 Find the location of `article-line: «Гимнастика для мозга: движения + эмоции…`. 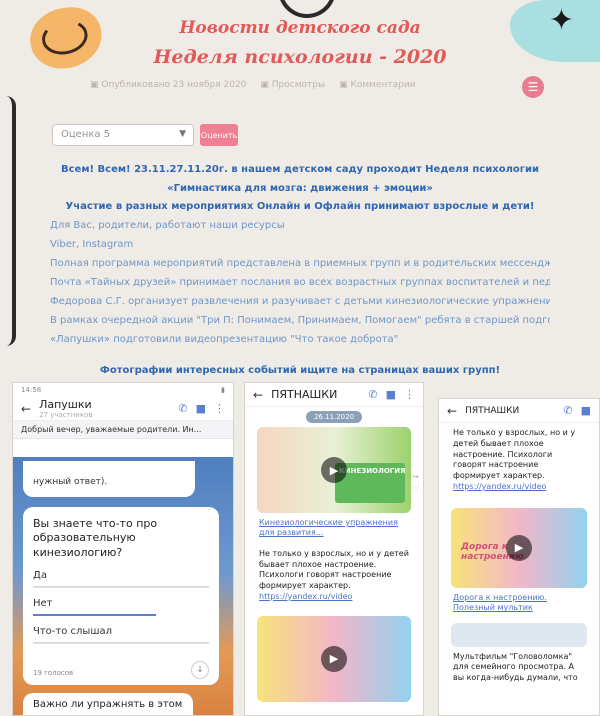

article-line: «Гимнастика для мозга: движения + эмоции… is located at coordinates (300, 188).